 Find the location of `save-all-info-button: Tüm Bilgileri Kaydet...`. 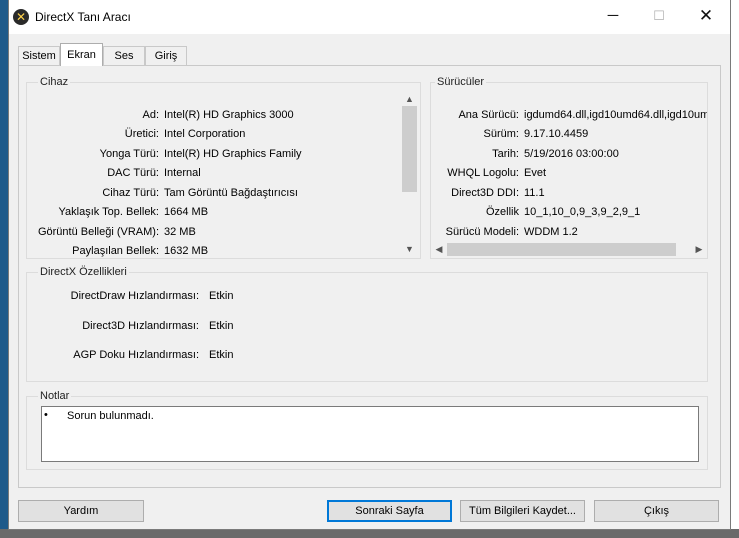

save-all-info-button: Tüm Bilgileri Kaydet... is located at coordinates (522, 511).